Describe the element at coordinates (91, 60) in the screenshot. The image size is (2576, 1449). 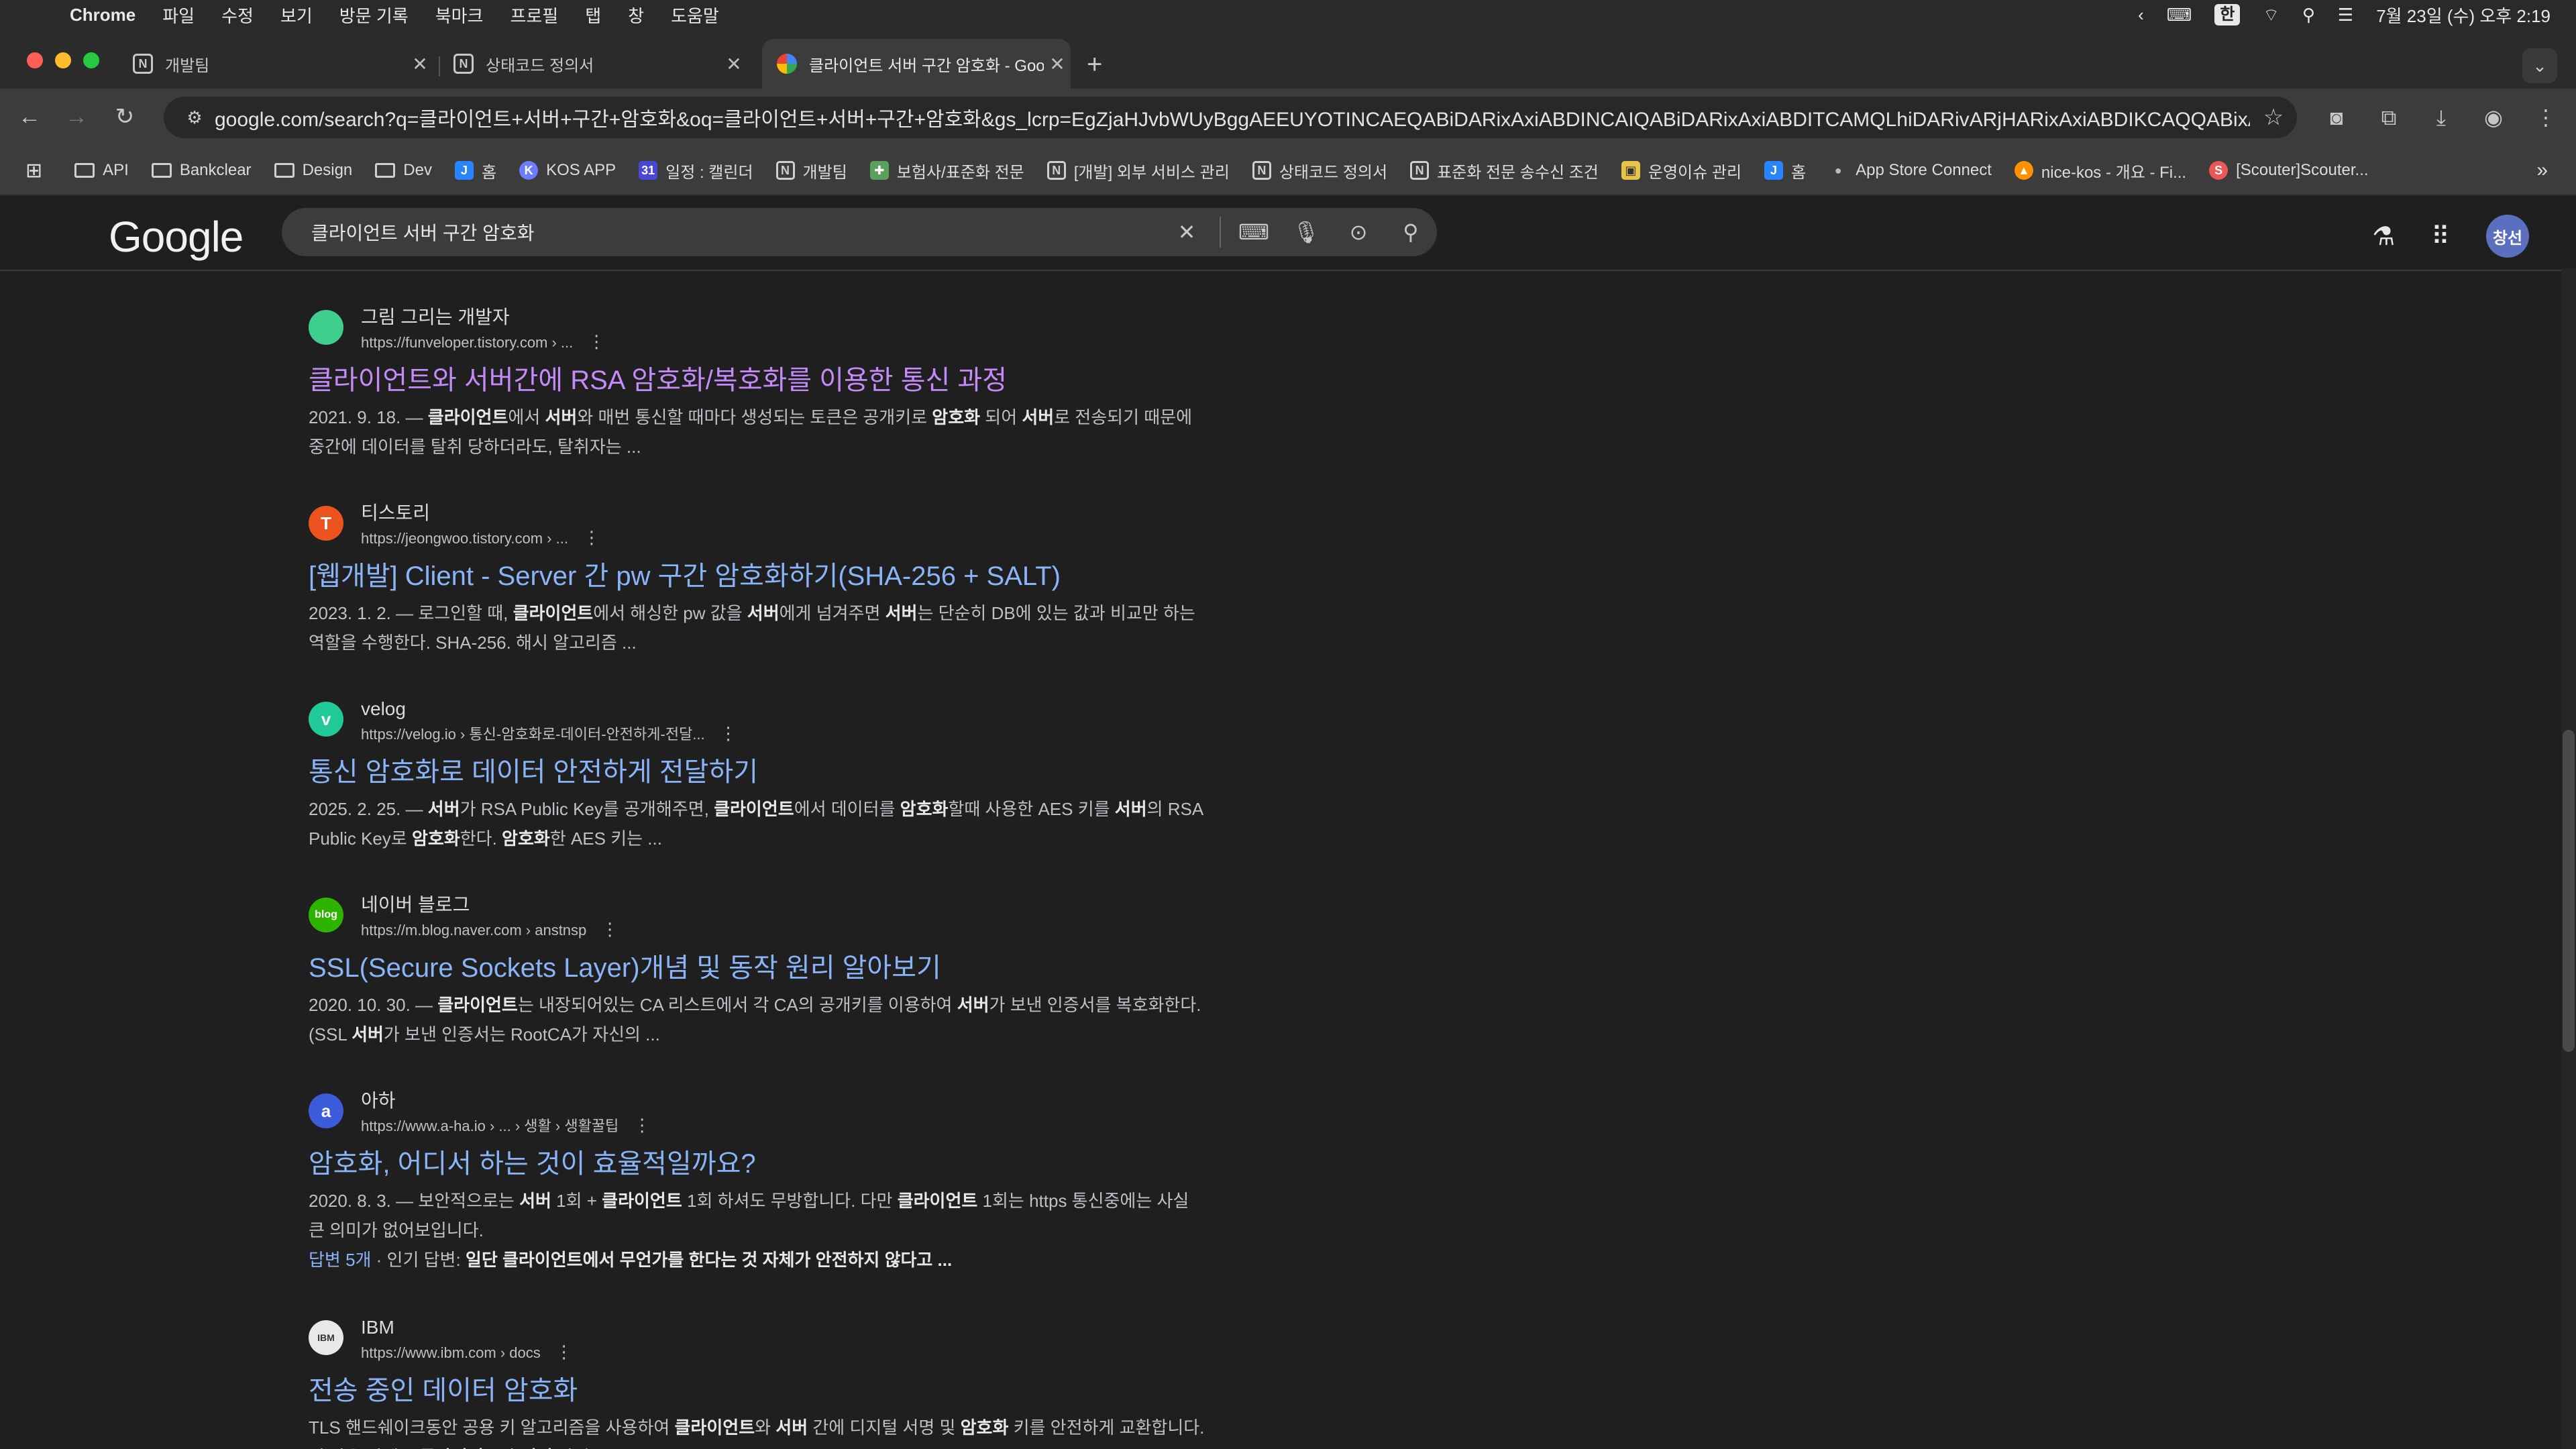
I see `zoom-window-button` at that location.